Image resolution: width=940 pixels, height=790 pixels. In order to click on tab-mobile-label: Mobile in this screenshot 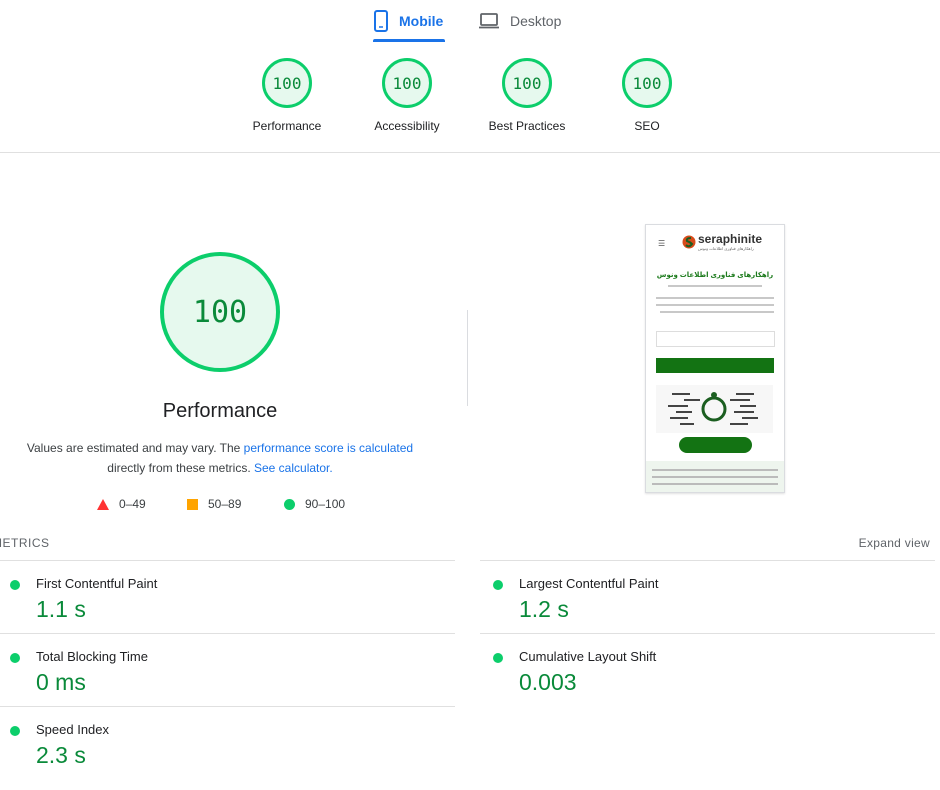, I will do `click(421, 21)`.